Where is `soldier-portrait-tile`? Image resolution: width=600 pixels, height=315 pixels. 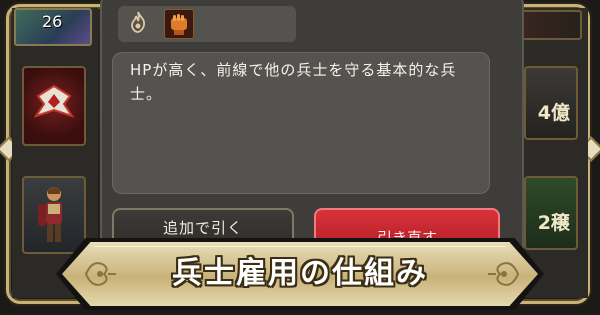
soldier-portrait-tile is located at coordinates (54, 215).